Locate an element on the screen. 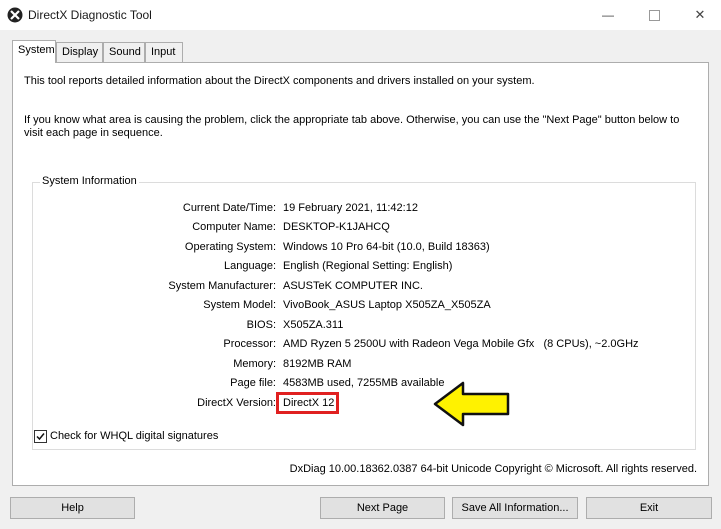 The height and width of the screenshot is (529, 721). info-label: Operating System: is located at coordinates (230, 247).